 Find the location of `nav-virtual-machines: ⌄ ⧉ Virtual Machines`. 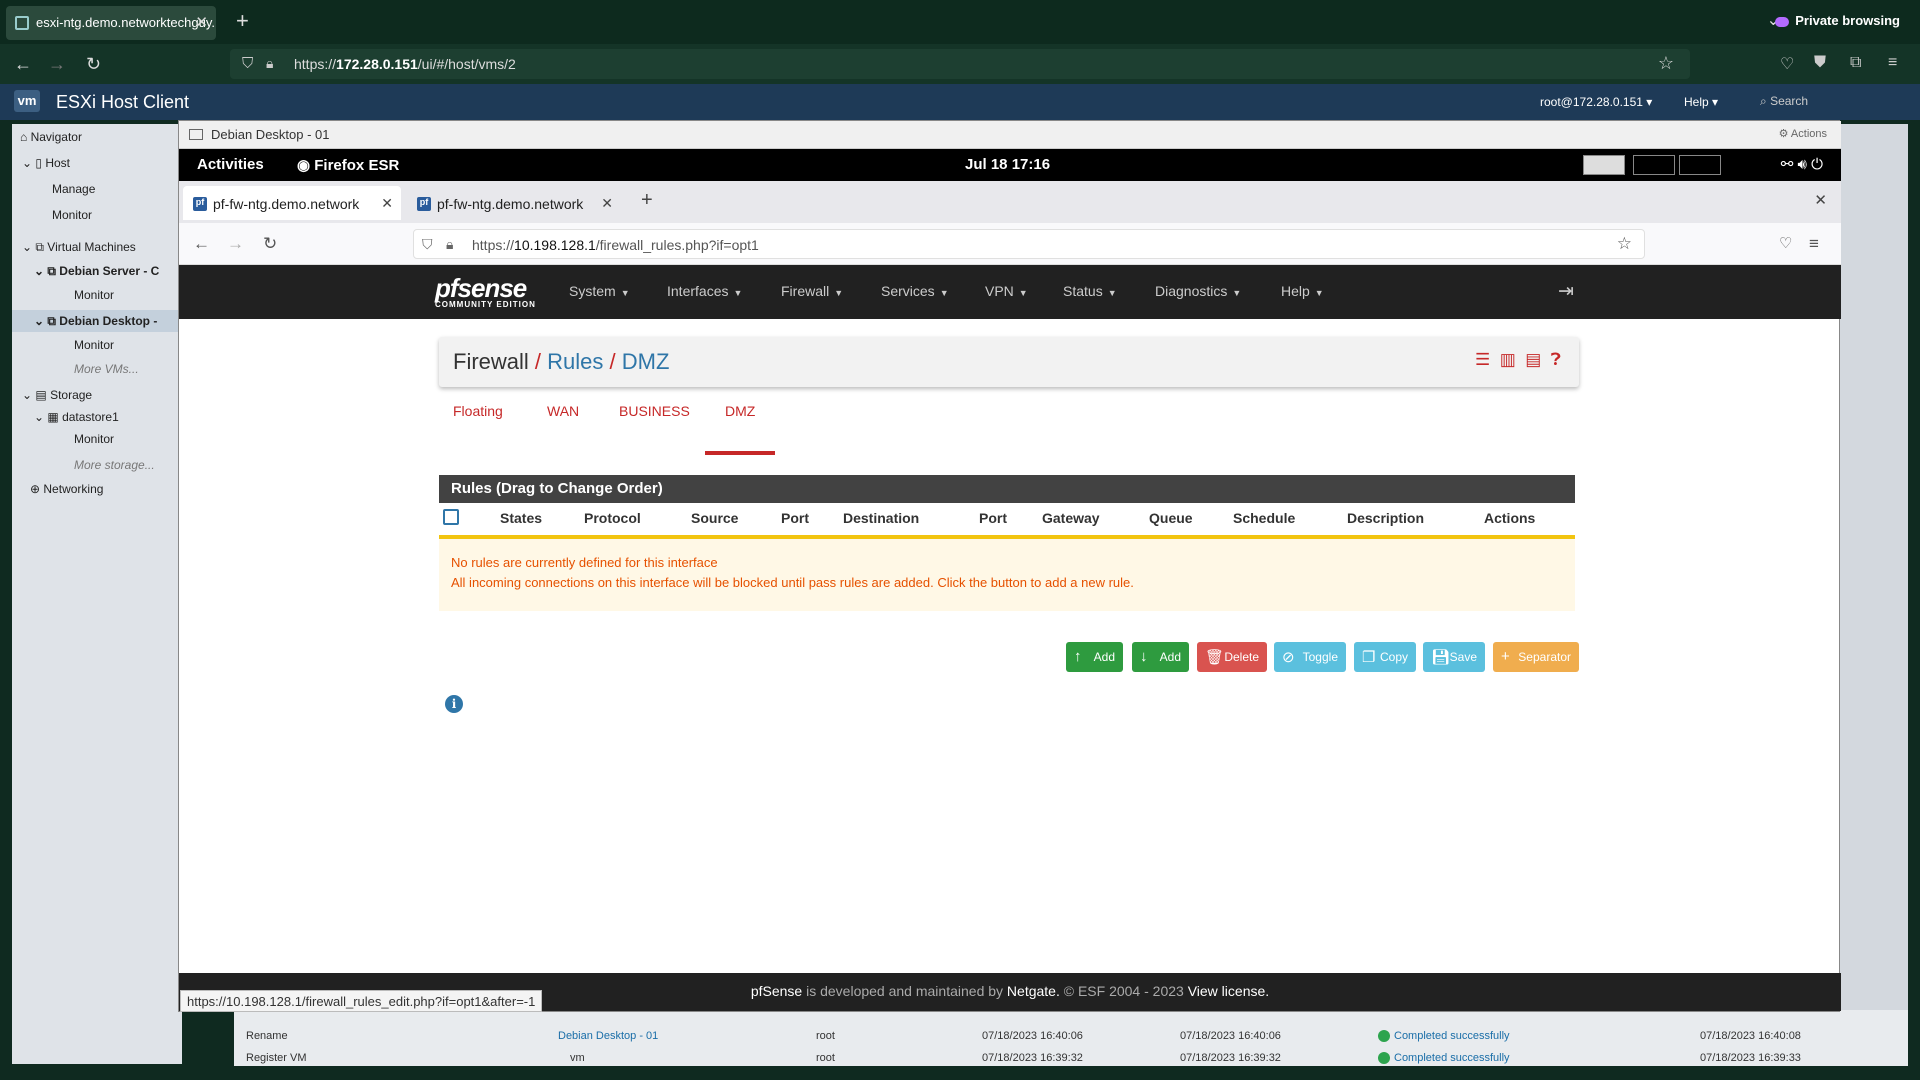

nav-virtual-machines: ⌄ ⧉ Virtual Machines is located at coordinates (79, 247).